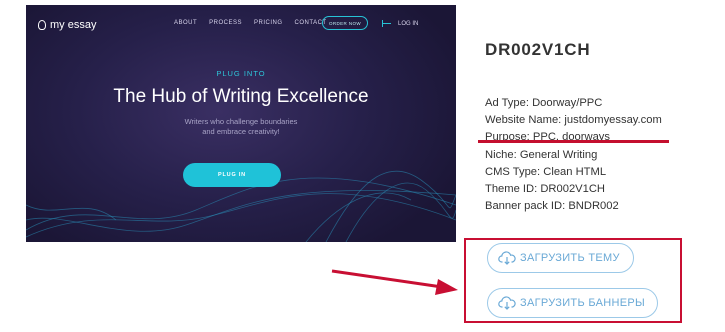 Image resolution: width=725 pixels, height=332 pixels. Describe the element at coordinates (546, 171) in the screenshot. I see `property-cms-type: CMS Type: Clean HTML` at that location.